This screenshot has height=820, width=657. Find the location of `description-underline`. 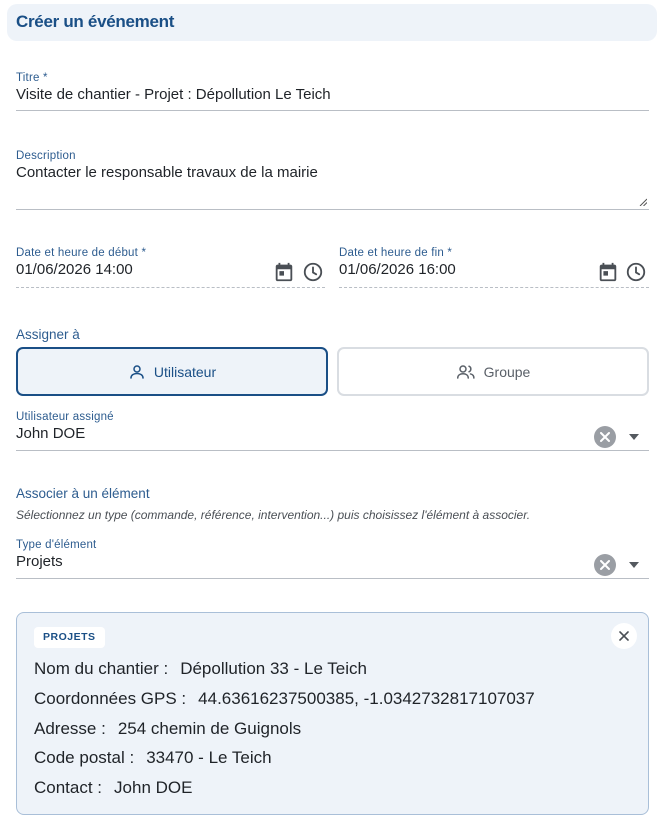

description-underline is located at coordinates (332, 209).